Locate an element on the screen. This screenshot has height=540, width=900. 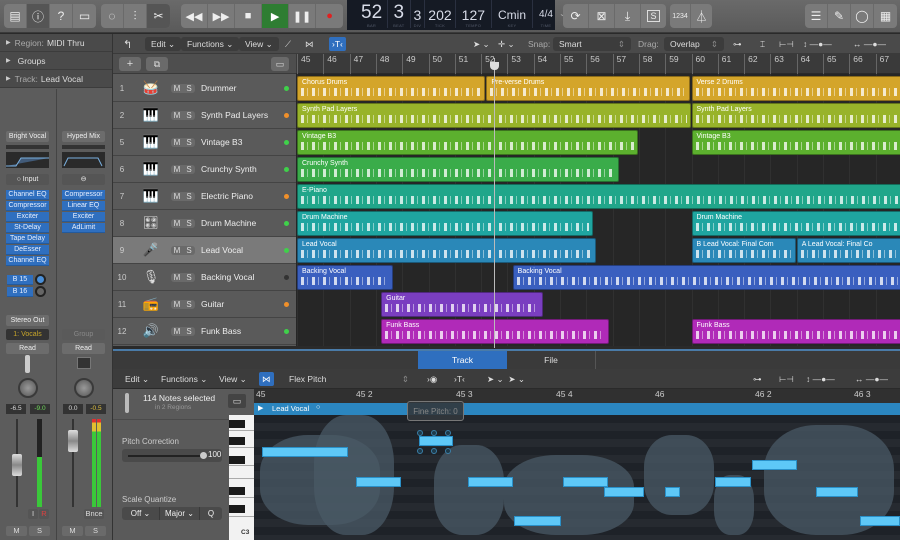
editor-region-bar: ▶ Lead Vocal ○ is located at coordinates (577, 409).